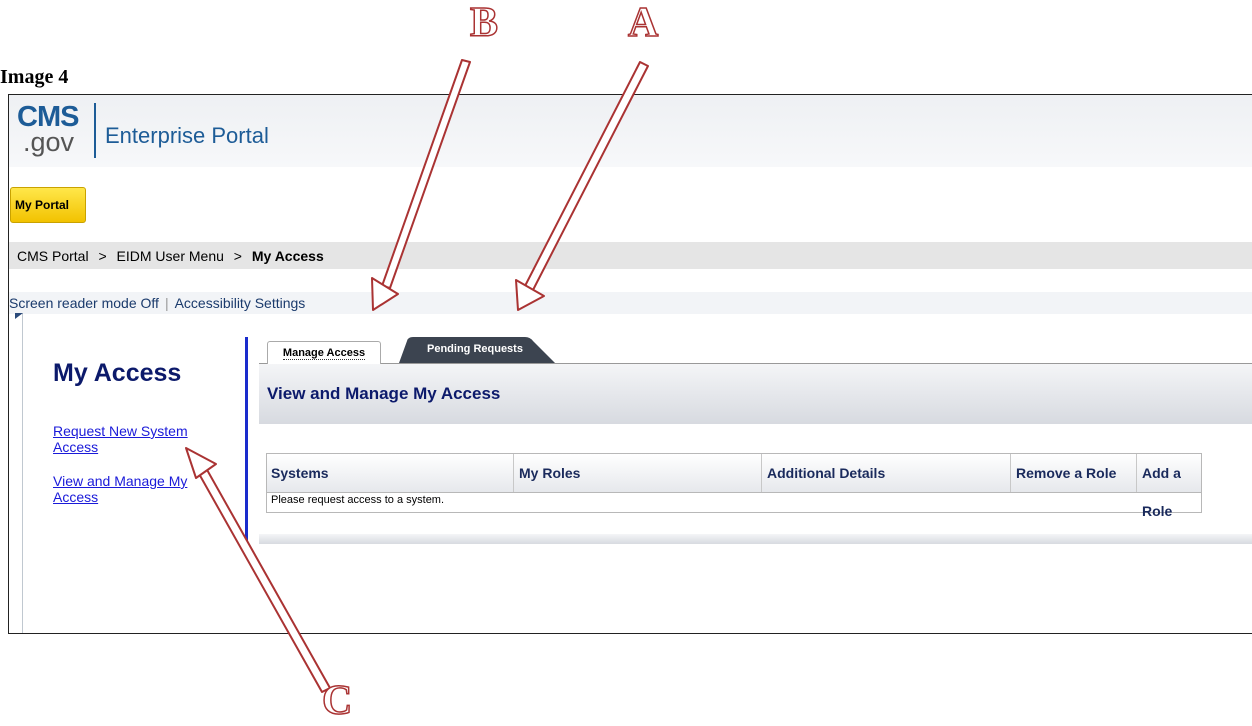 The image size is (1252, 726). What do you see at coordinates (337, 701) in the screenshot?
I see `annotation-label-c: C` at bounding box center [337, 701].